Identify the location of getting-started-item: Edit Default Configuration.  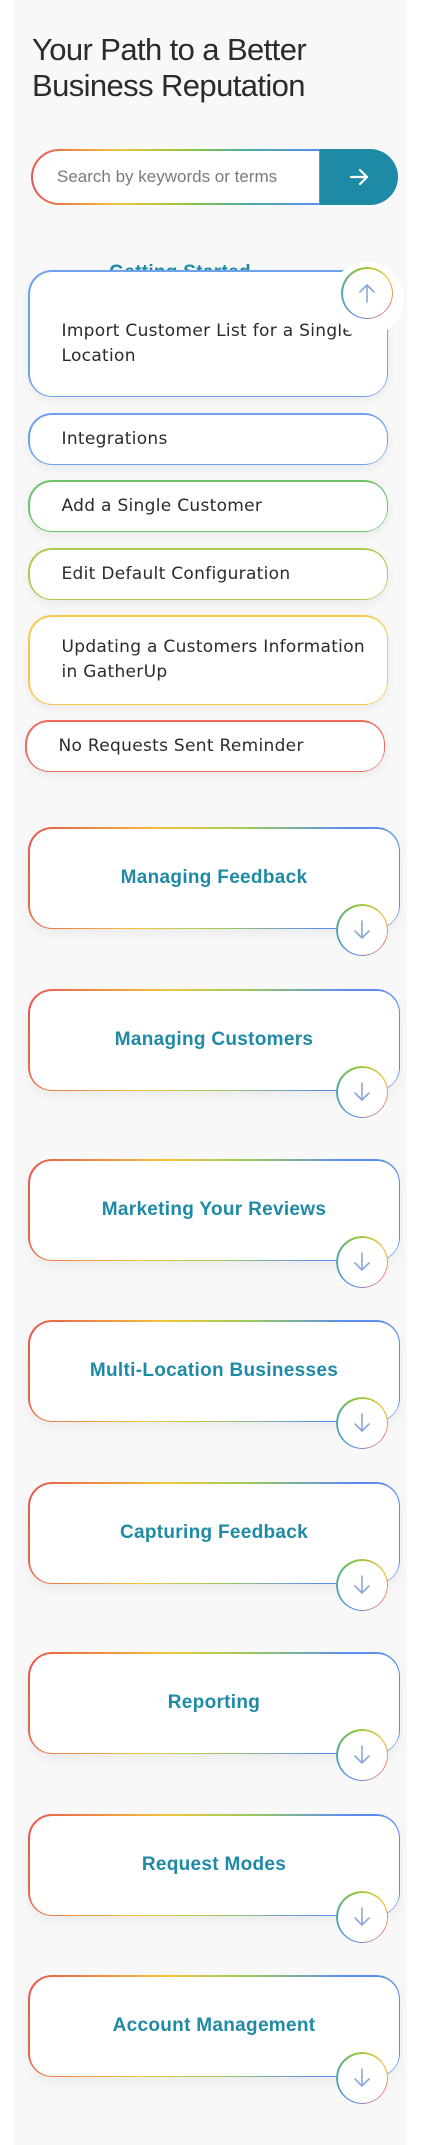
(208, 574).